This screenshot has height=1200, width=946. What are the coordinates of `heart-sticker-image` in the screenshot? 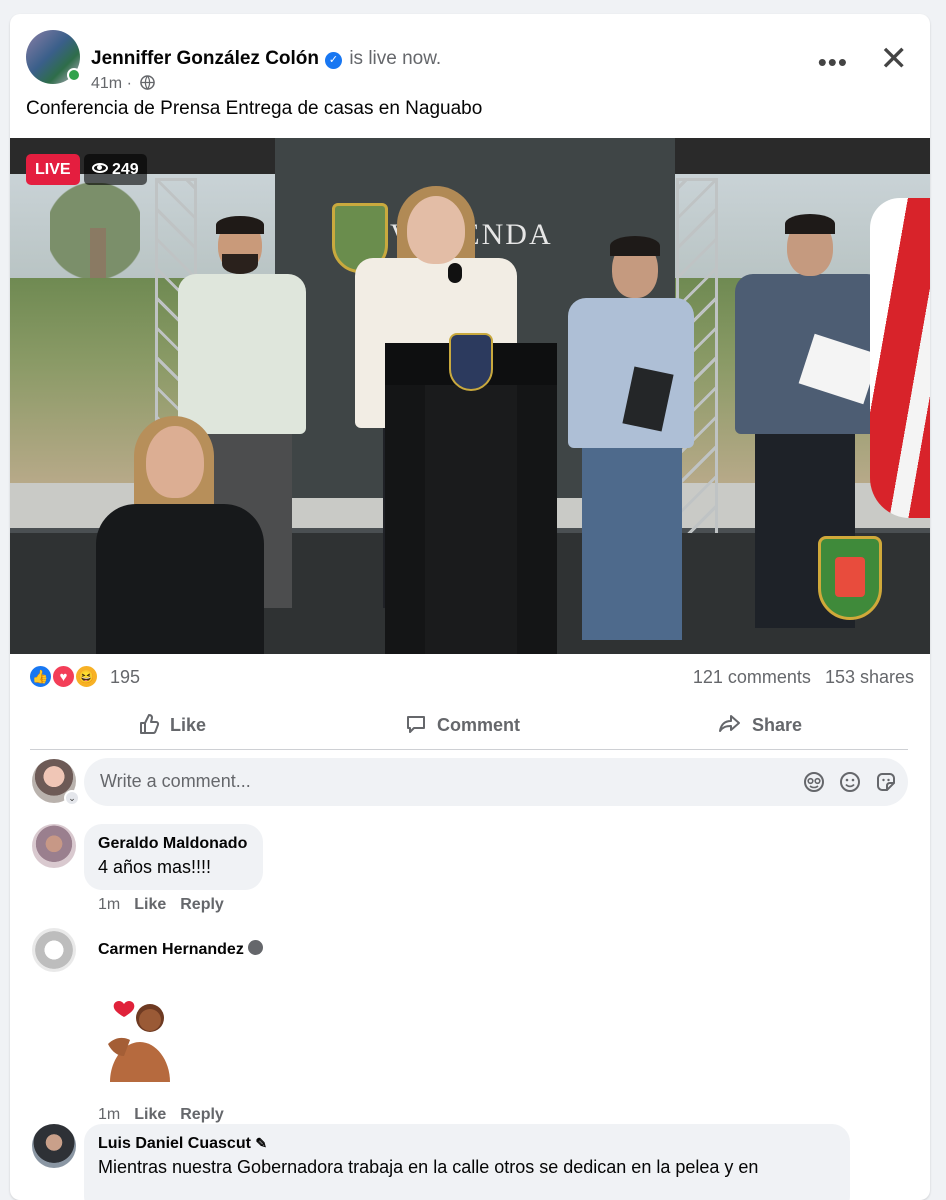 It's located at (139, 1041).